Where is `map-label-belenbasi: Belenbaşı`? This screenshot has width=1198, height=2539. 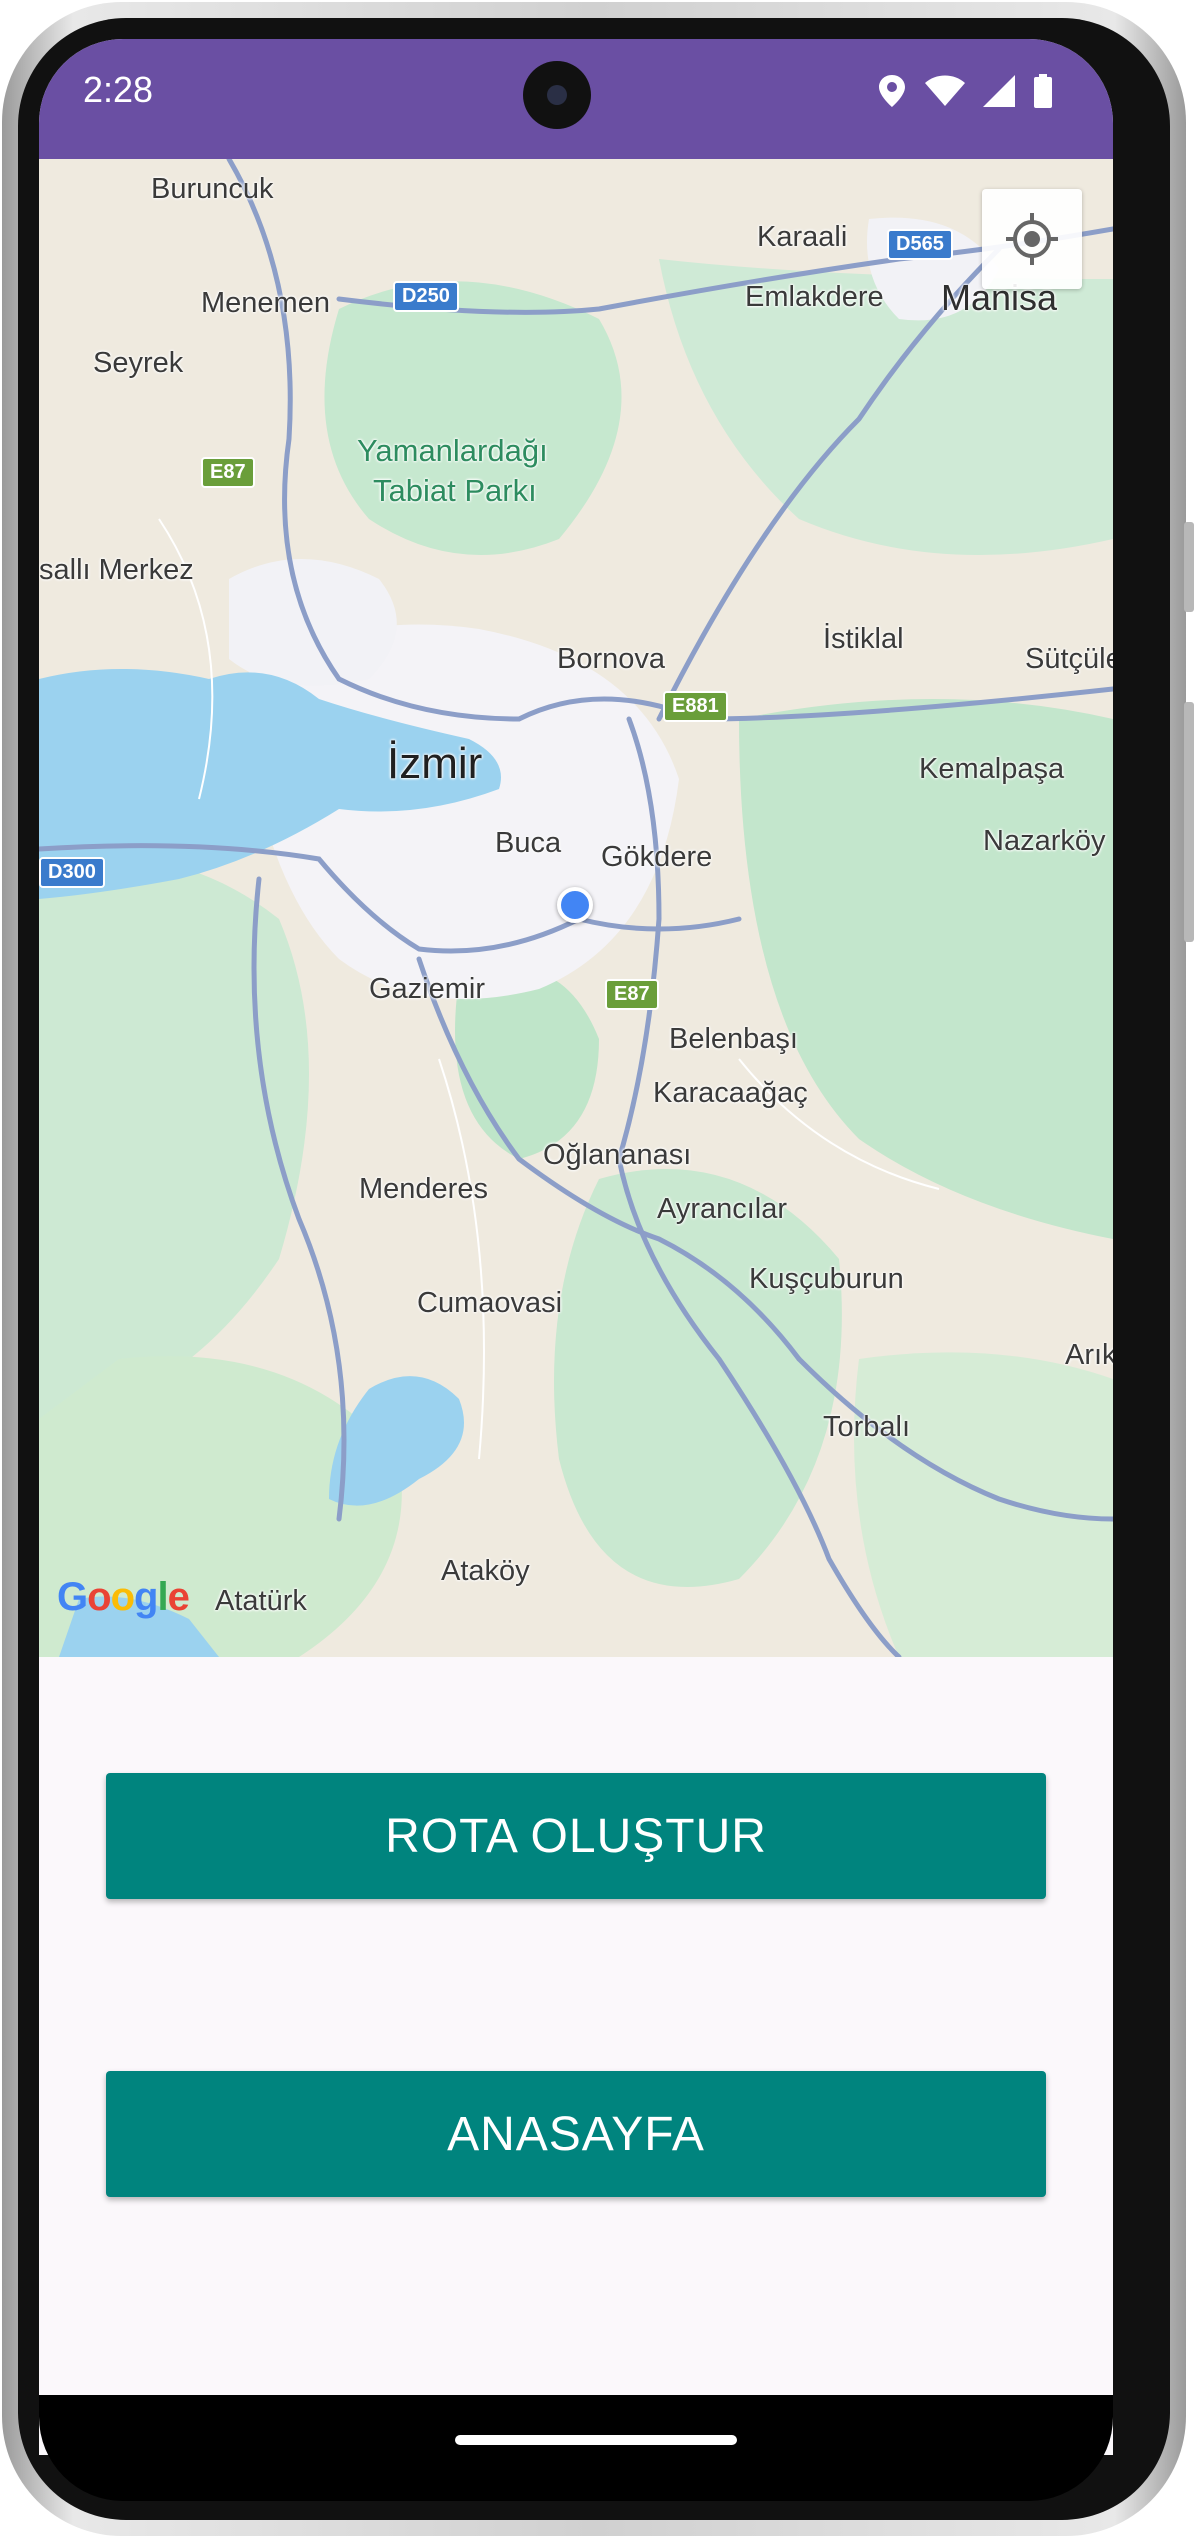 map-label-belenbasi: Belenbaşı is located at coordinates (733, 1039).